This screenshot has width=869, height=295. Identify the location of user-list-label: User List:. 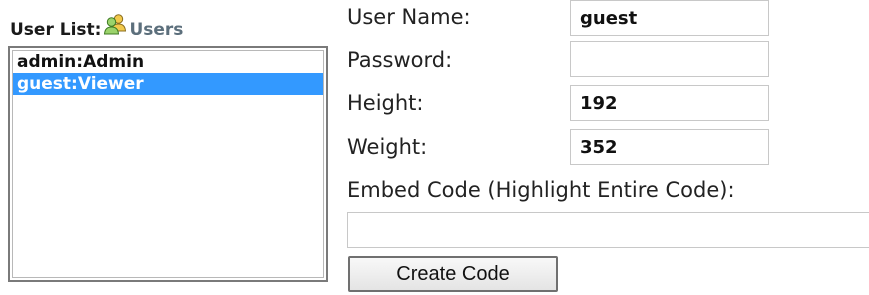
(56, 30).